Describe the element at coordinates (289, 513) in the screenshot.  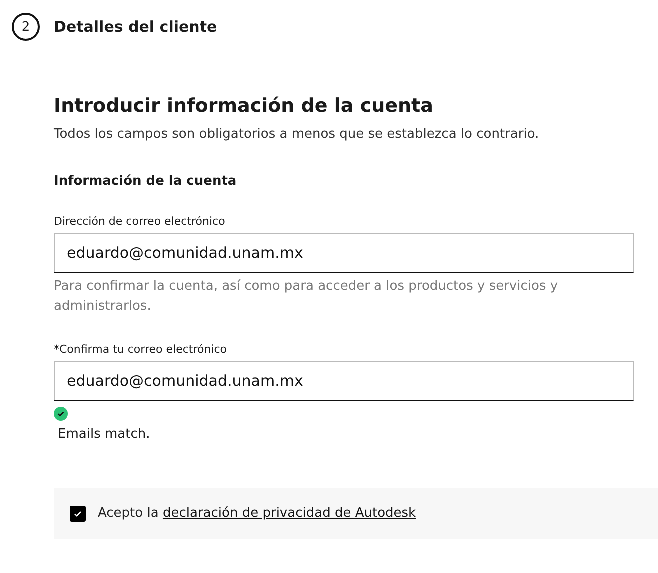
I see `privacy-link: declaración de privacidad de Autodesk` at that location.